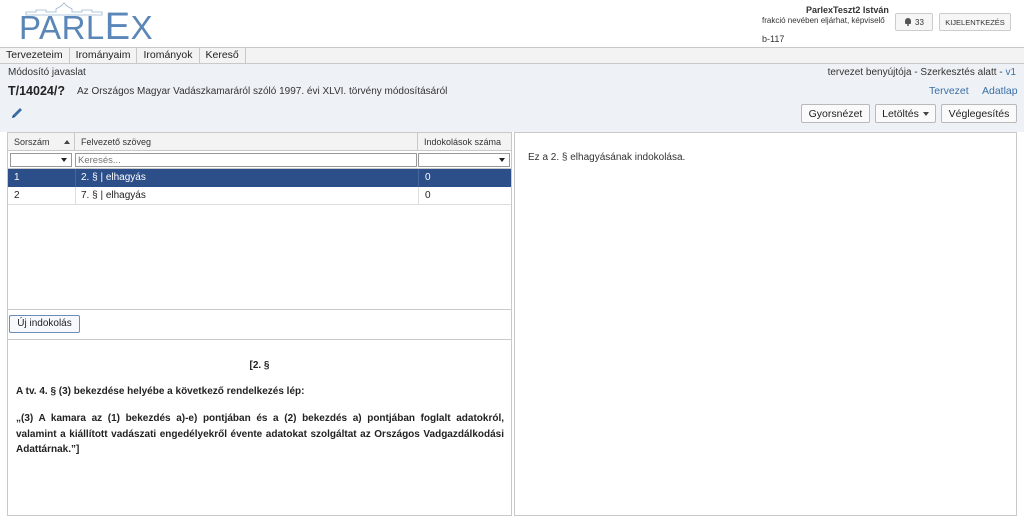 The image size is (1024, 517). Describe the element at coordinates (35, 55) in the screenshot. I see `menu-item-tervezeteim: Tervezeteim` at that location.